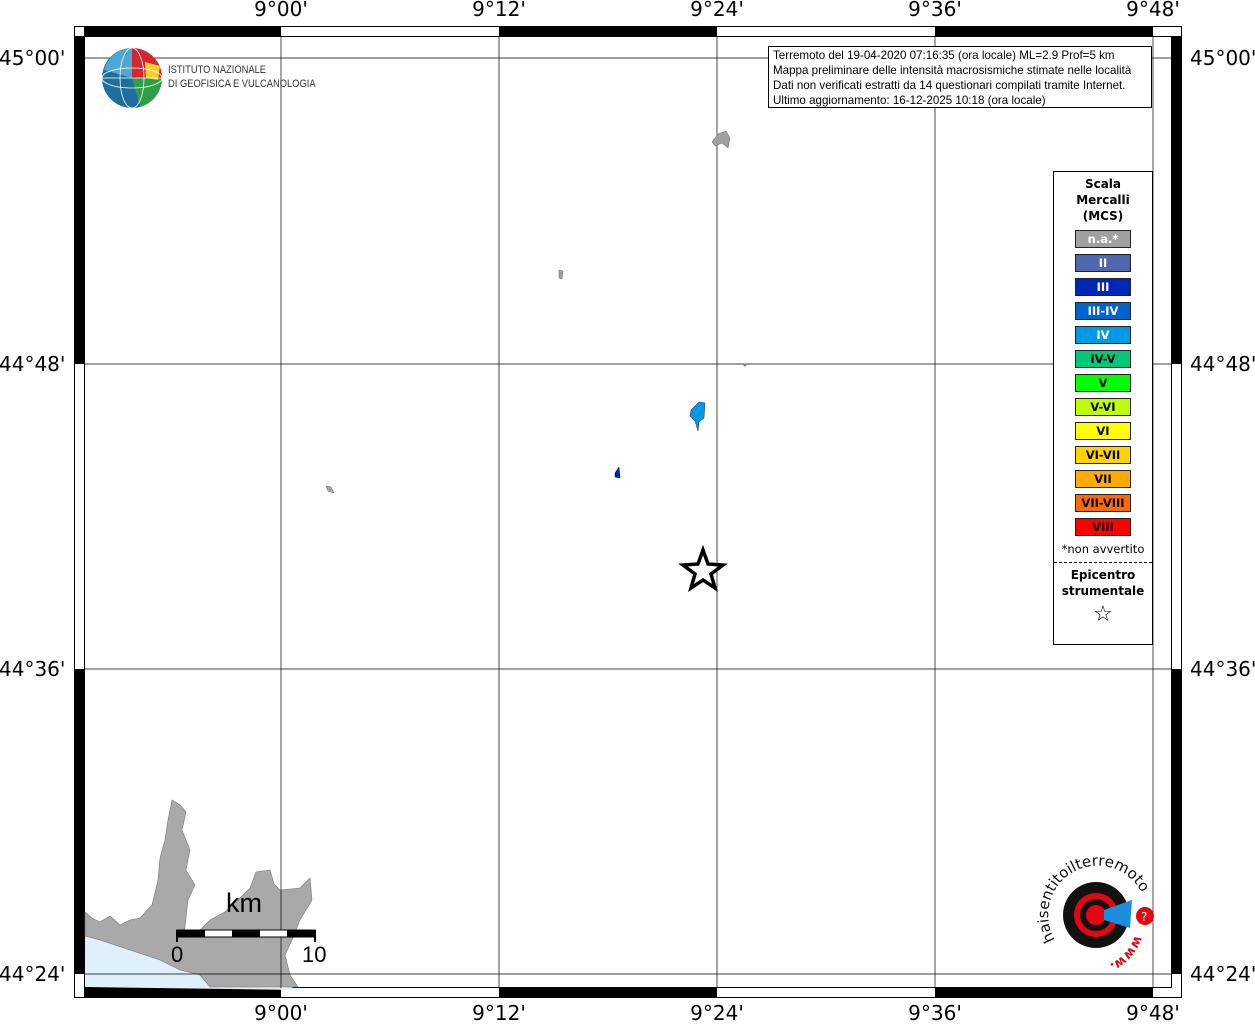 This screenshot has width=1255, height=1025. What do you see at coordinates (1103, 200) in the screenshot?
I see `legend-title: Mercalli` at bounding box center [1103, 200].